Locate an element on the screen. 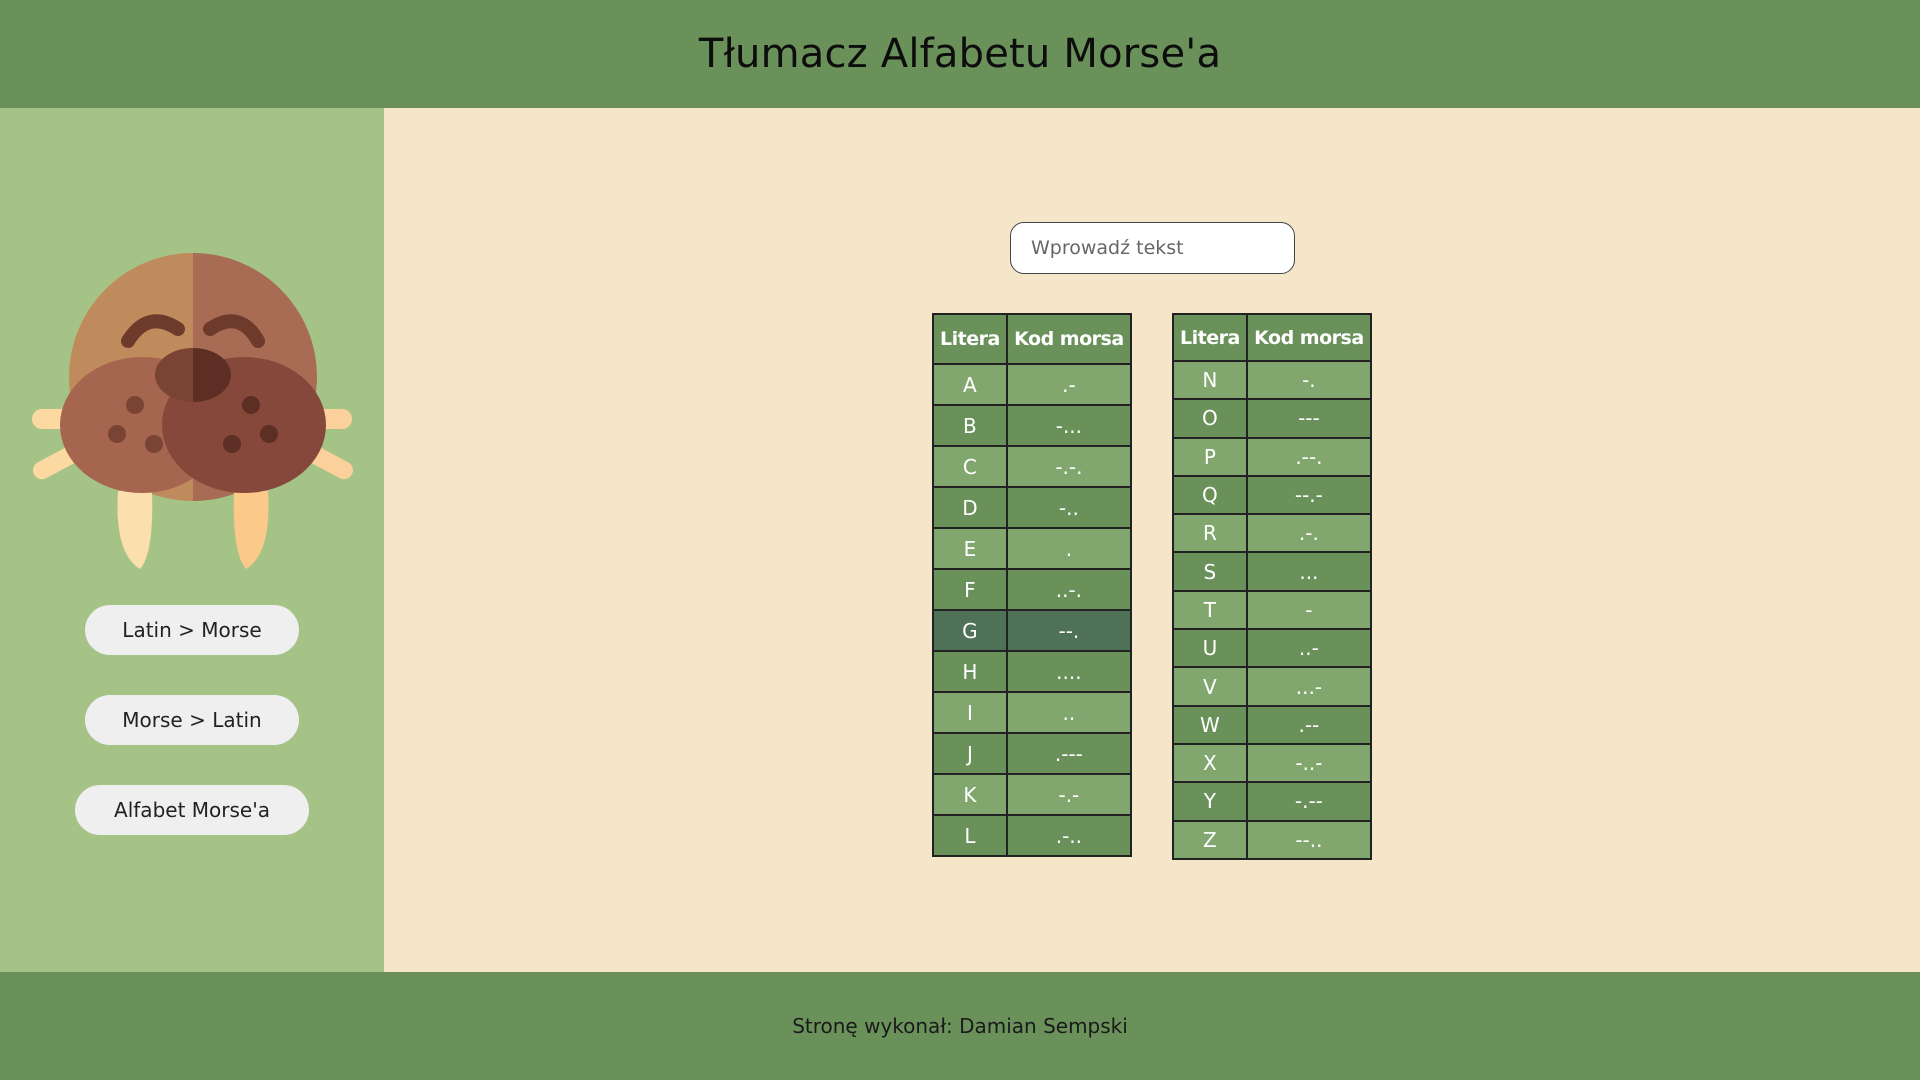 Image resolution: width=1920 pixels, height=1080 pixels. code-cell: -.-. is located at coordinates (1069, 466).